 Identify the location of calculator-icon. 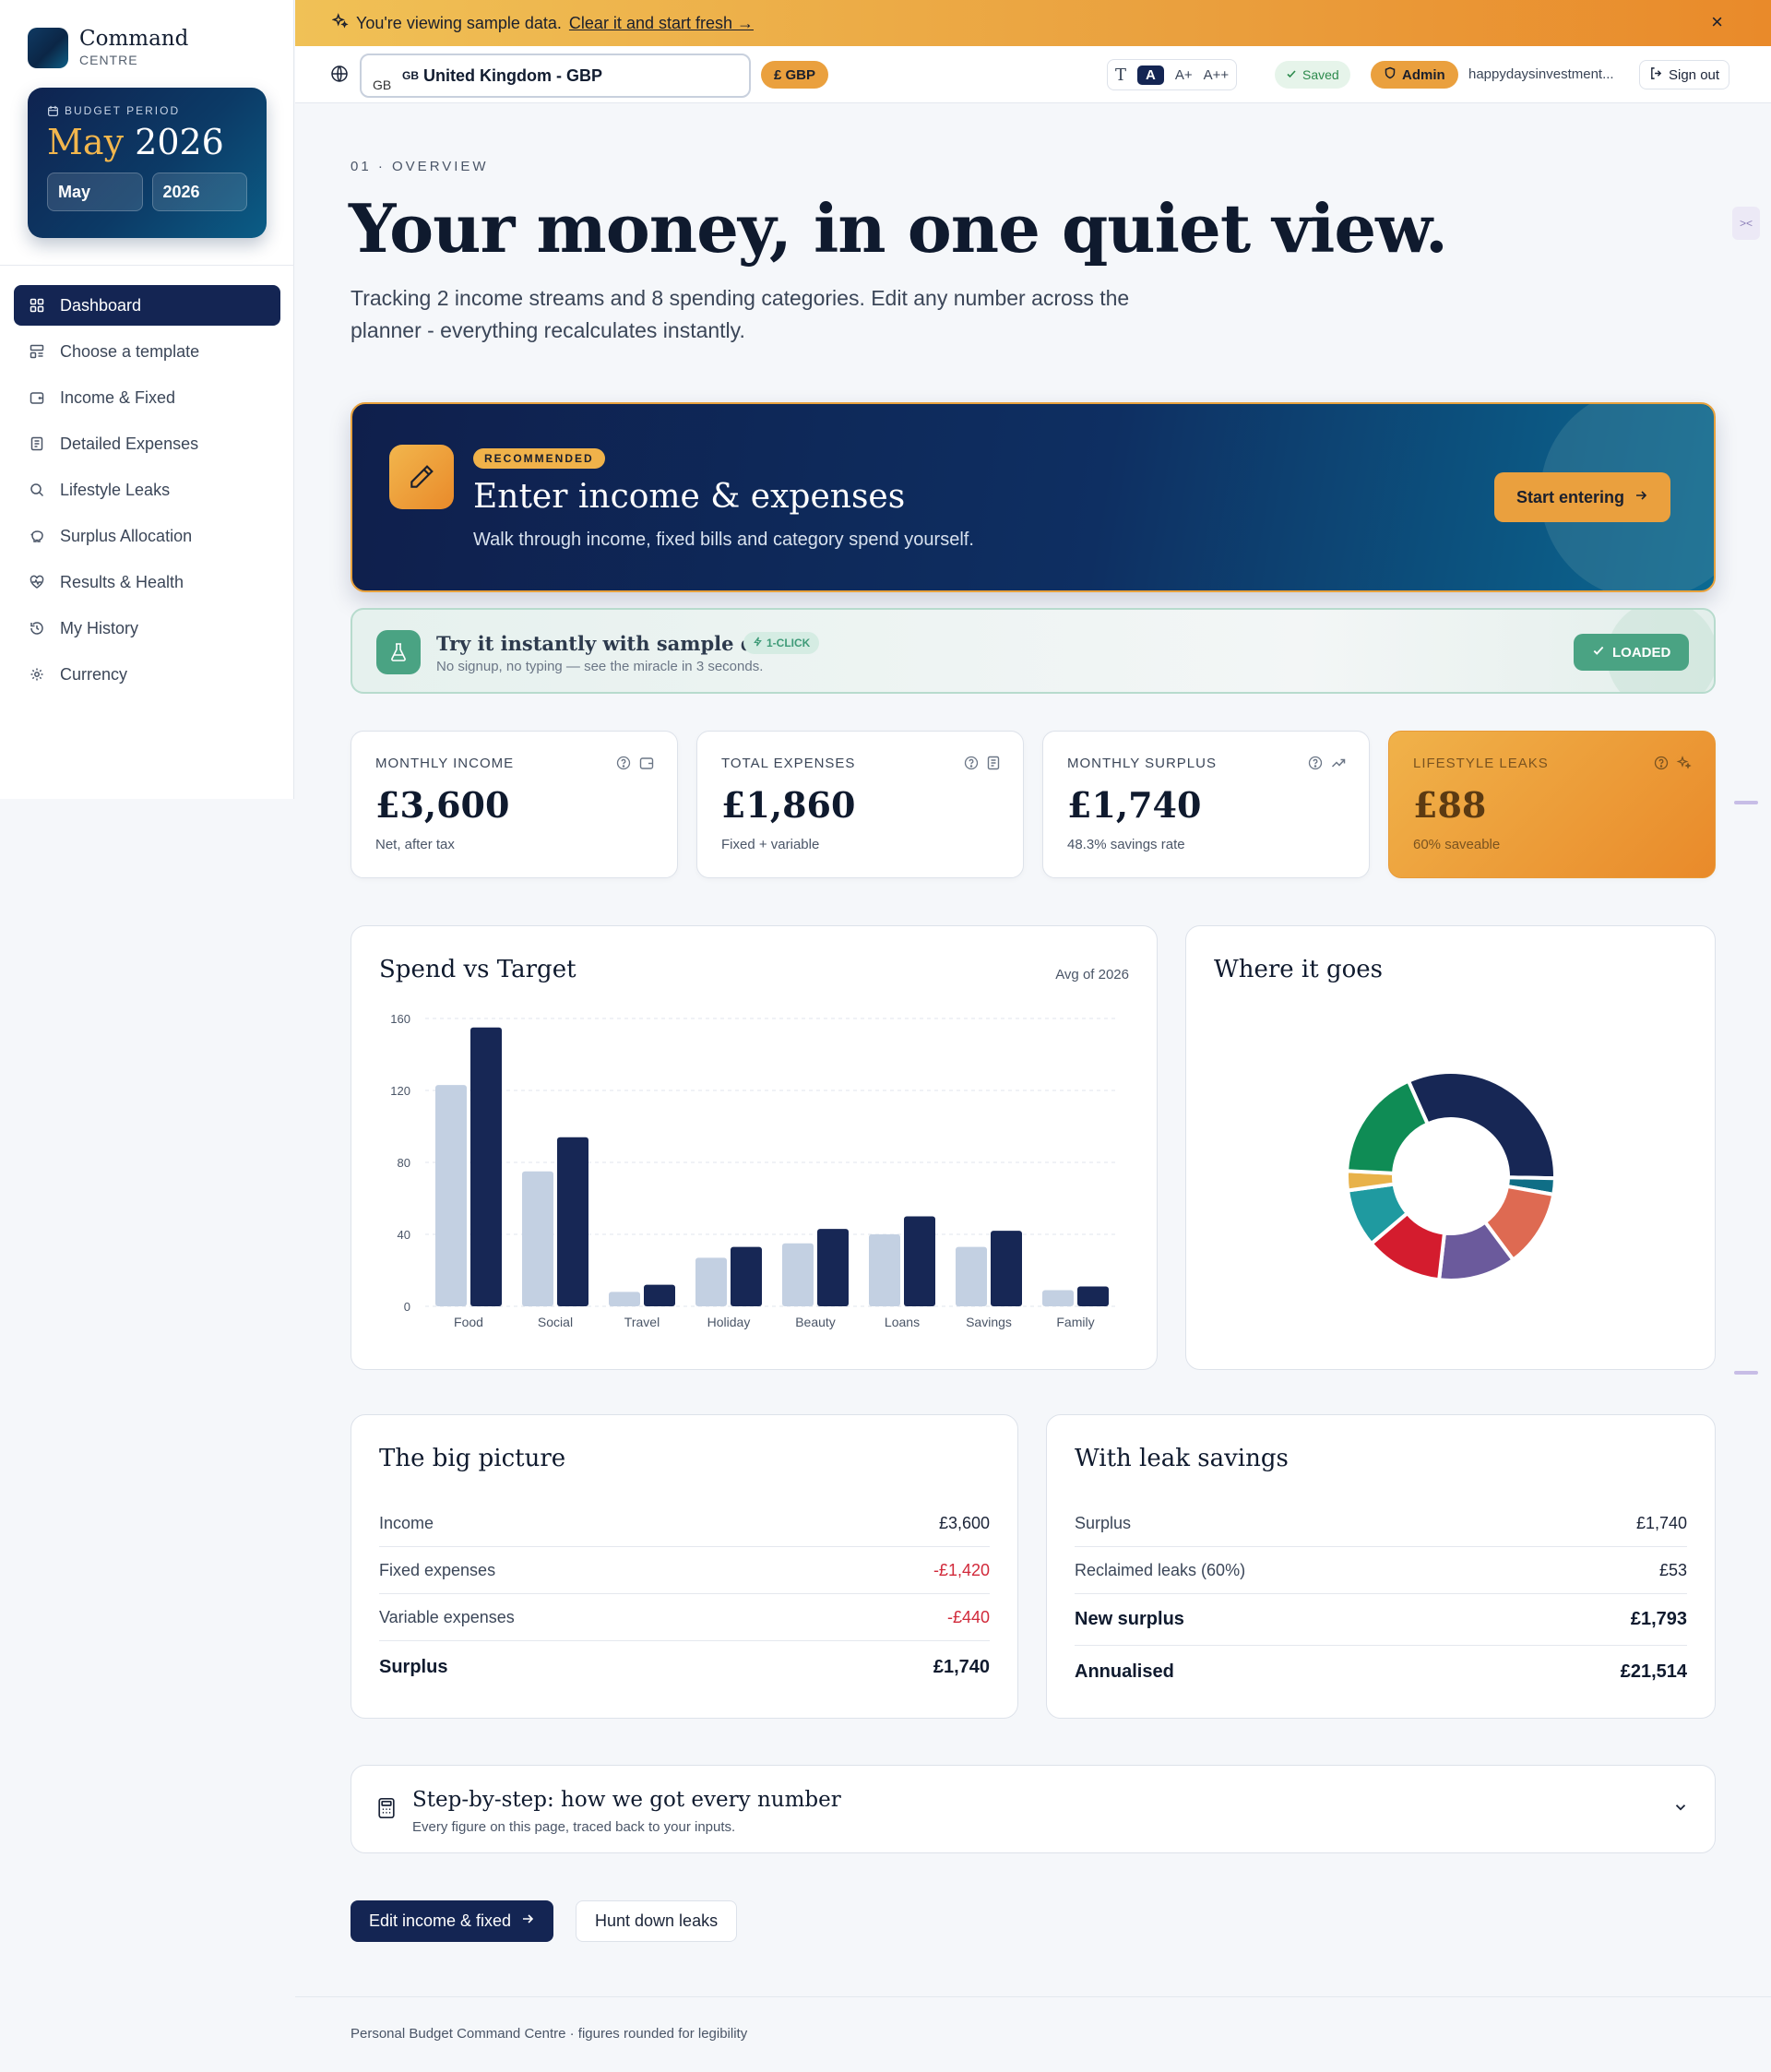
(386, 1810).